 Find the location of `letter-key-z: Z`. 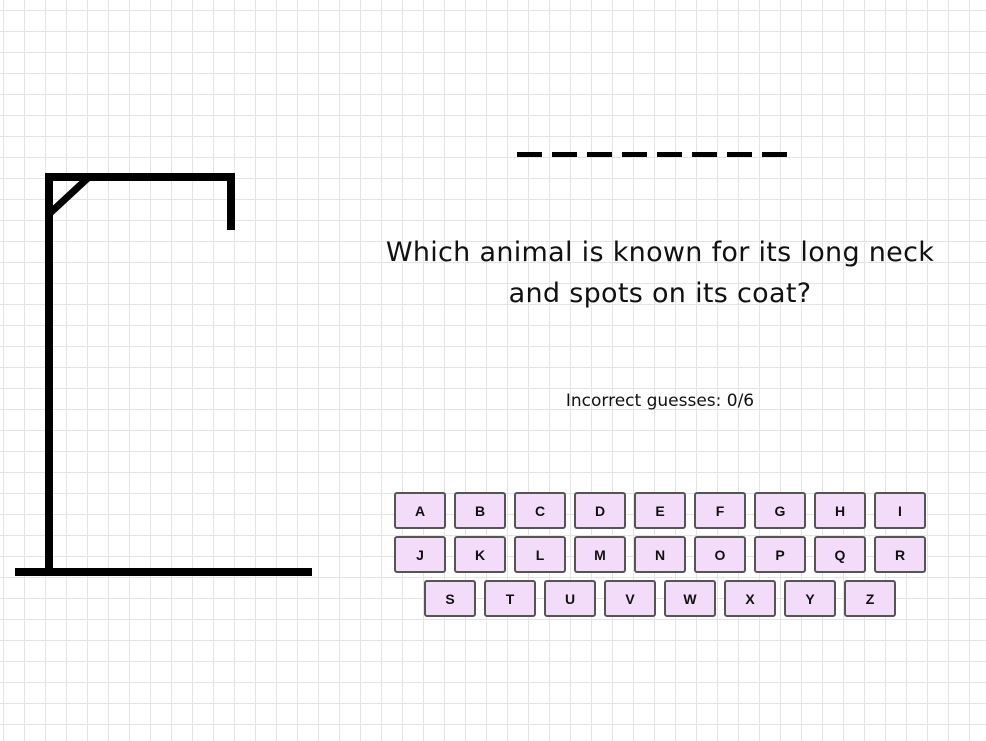

letter-key-z: Z is located at coordinates (870, 598).